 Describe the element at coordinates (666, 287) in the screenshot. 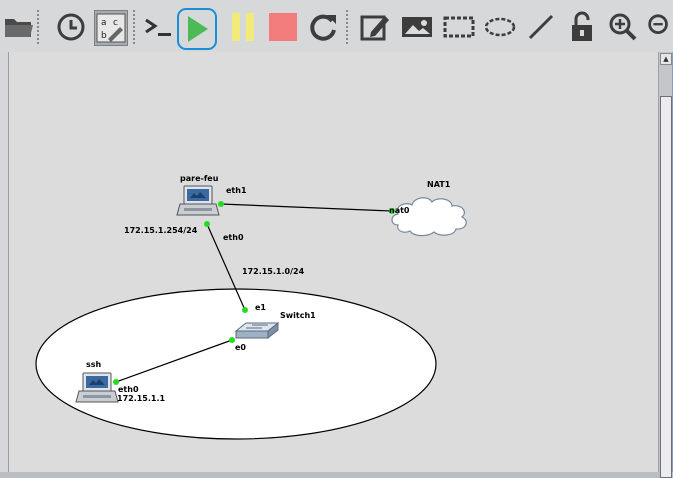

I see `scrollbar-thumb` at that location.